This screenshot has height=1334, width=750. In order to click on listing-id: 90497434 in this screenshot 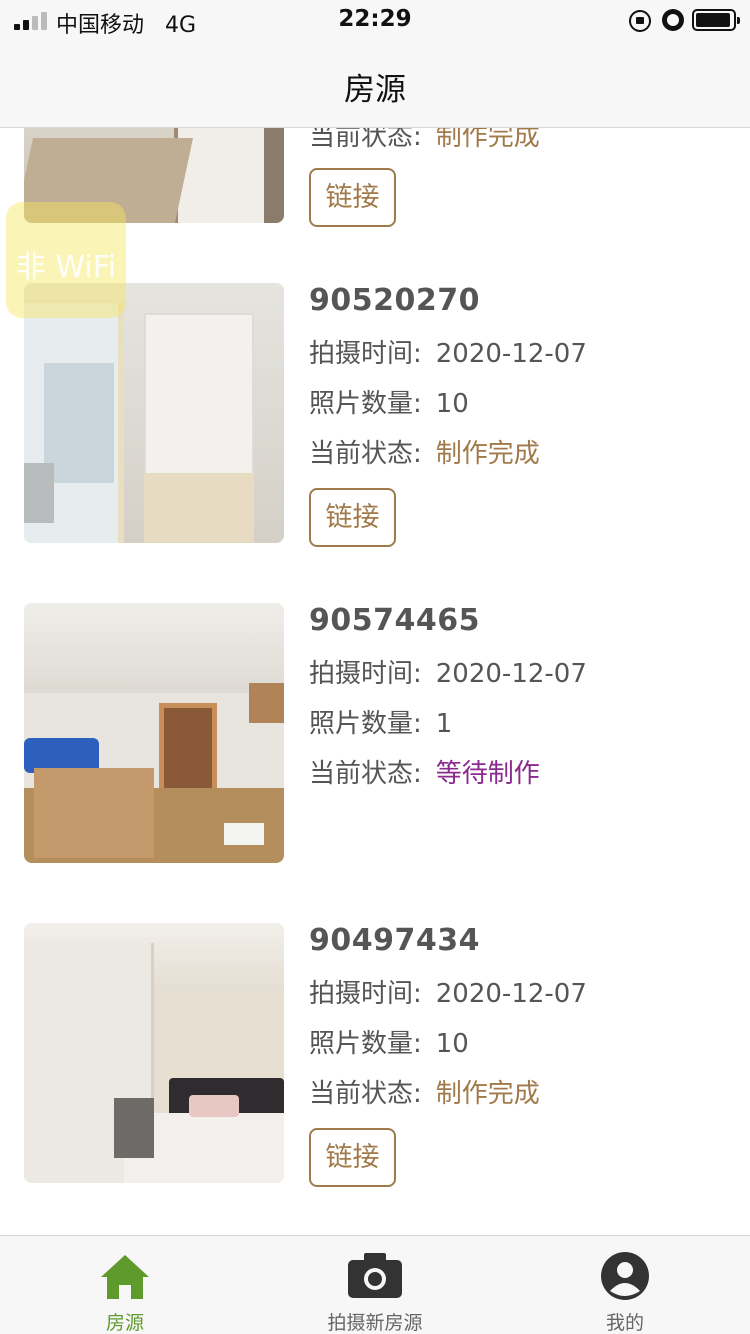, I will do `click(394, 940)`.